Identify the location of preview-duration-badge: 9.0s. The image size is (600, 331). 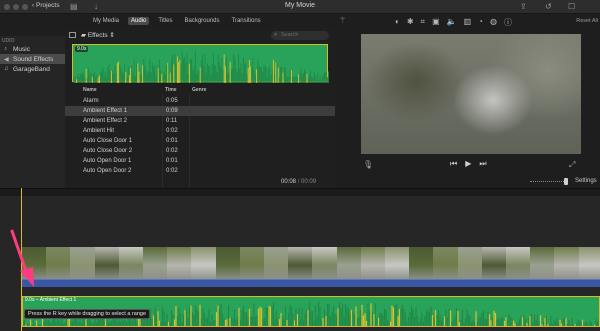
(82, 49).